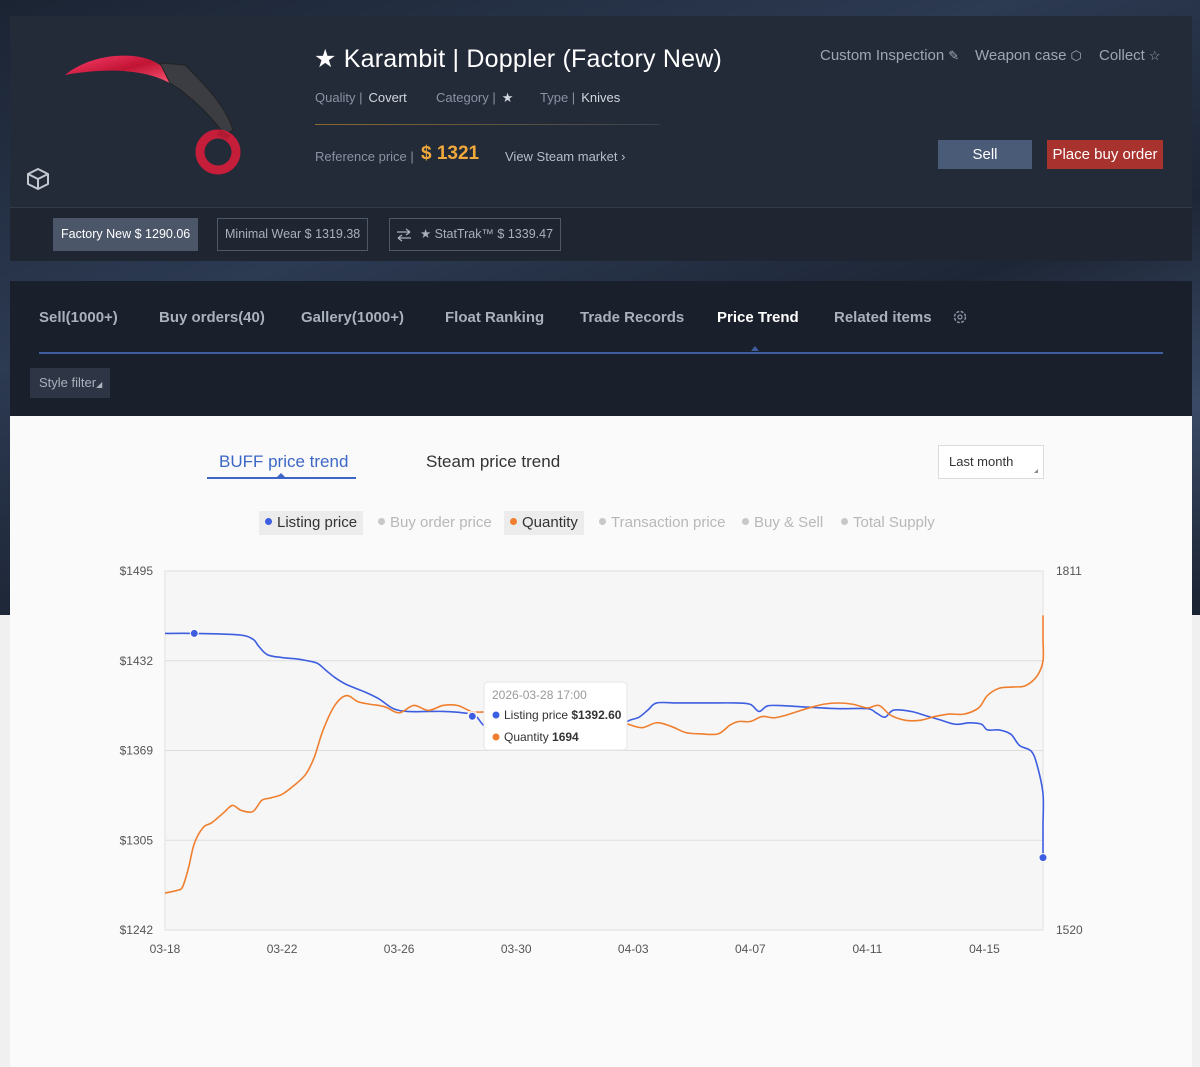 The width and height of the screenshot is (1200, 1067). I want to click on y-left-tick-label: $1495, so click(137, 571).